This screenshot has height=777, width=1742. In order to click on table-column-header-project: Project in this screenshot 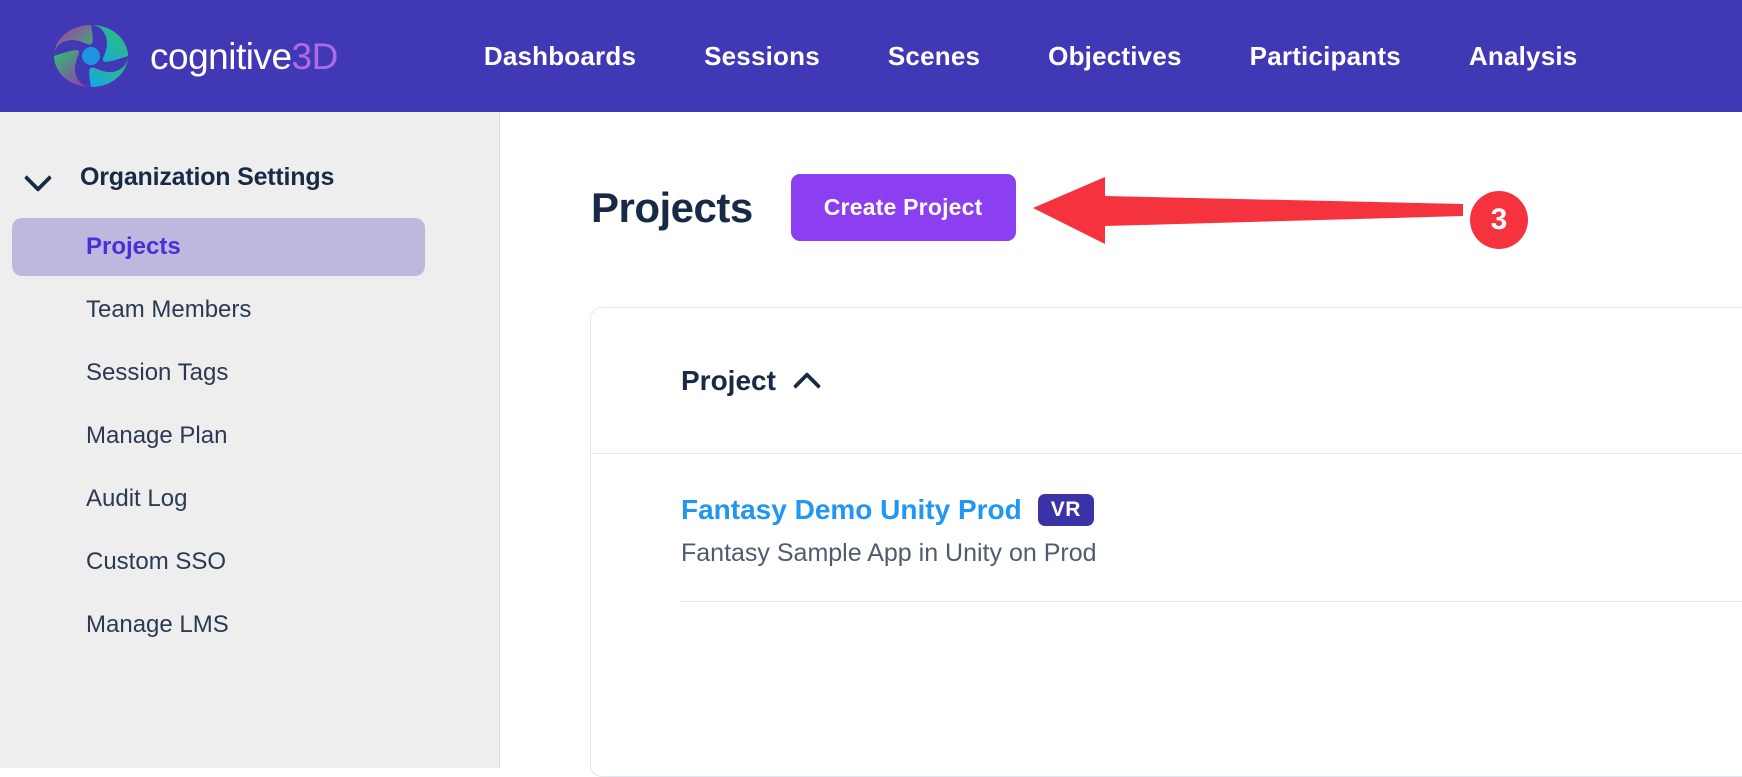, I will do `click(750, 381)`.